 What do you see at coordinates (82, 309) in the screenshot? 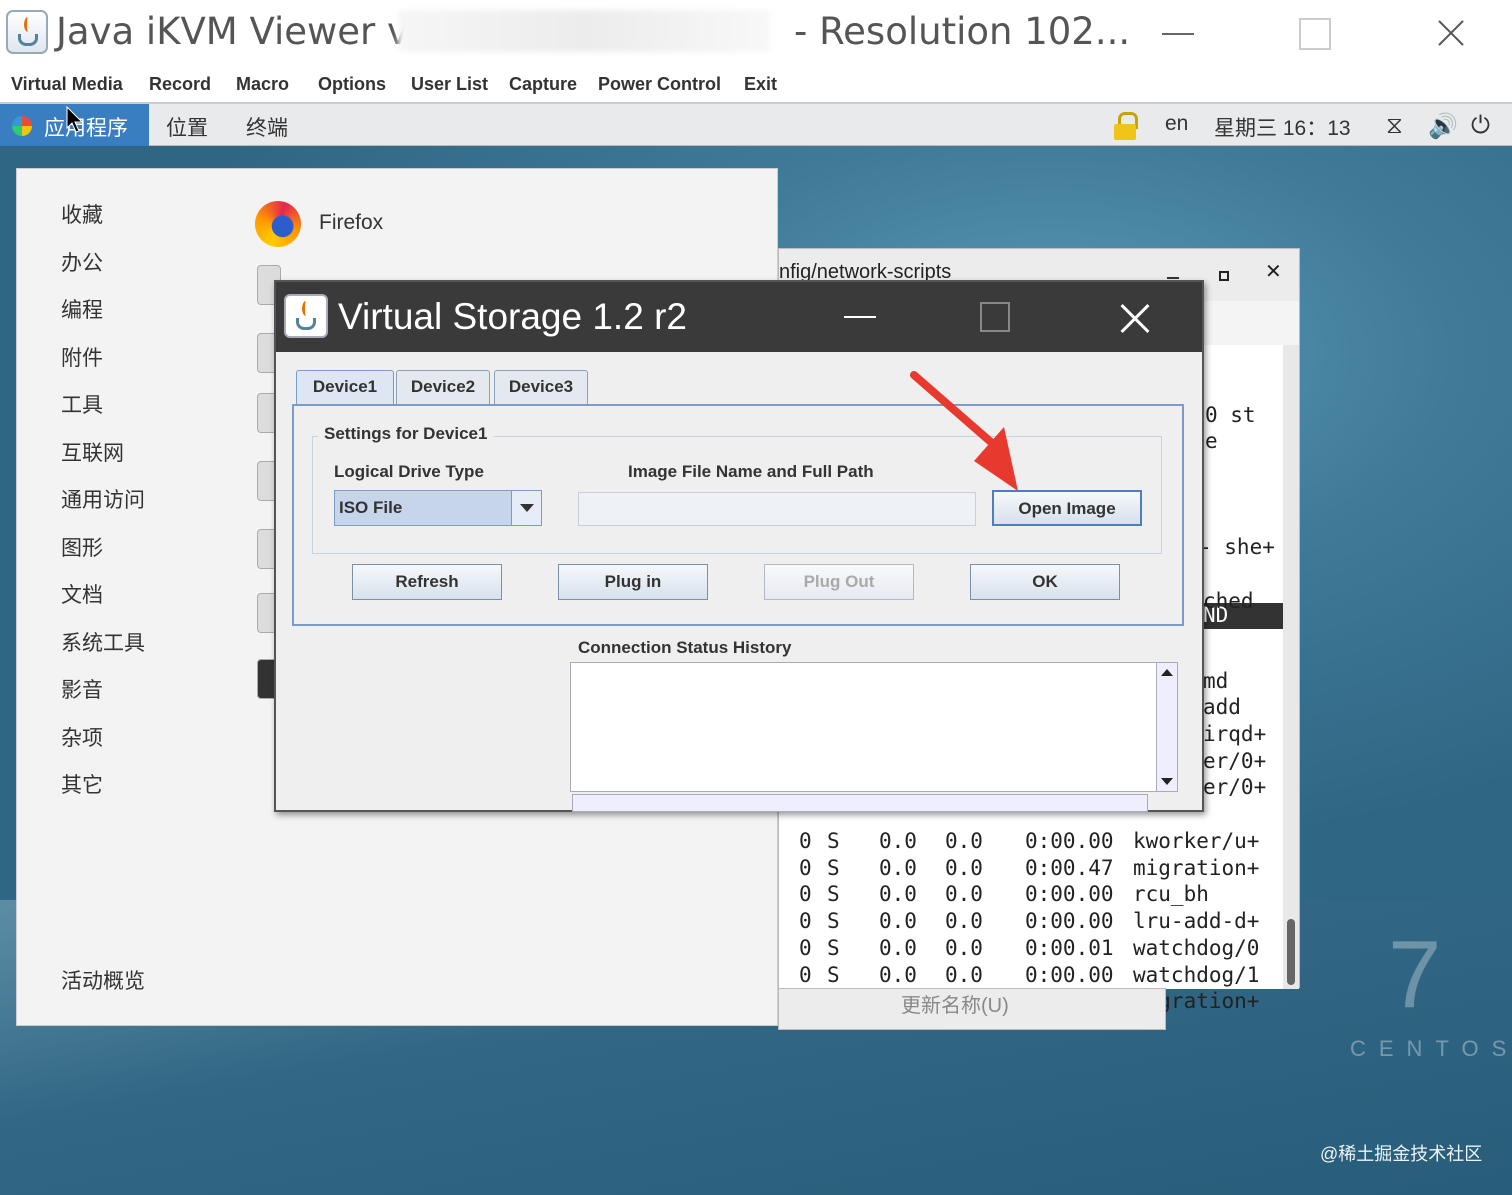
I see `app-category-item: 编程` at bounding box center [82, 309].